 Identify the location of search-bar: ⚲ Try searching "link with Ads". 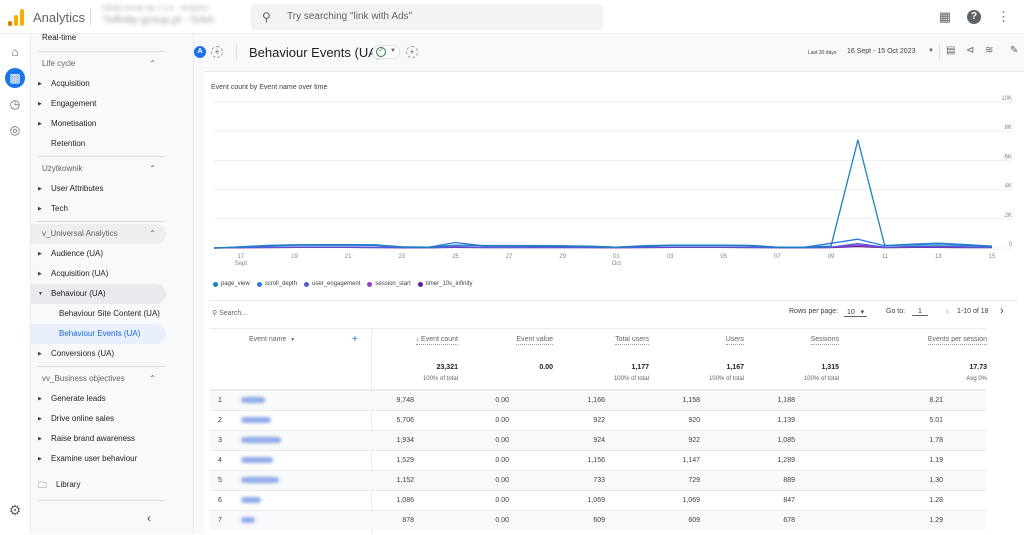
(427, 17).